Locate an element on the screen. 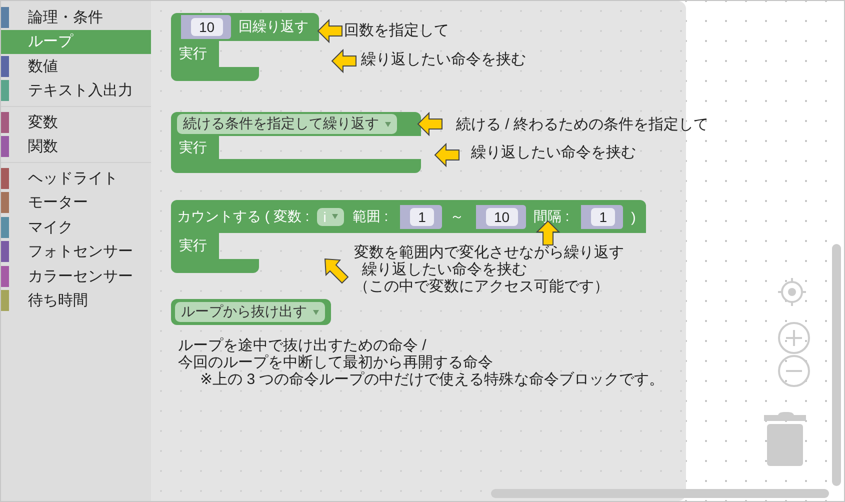 This screenshot has height=502, width=845. note-text: （この中で変数にアクセス可能です） is located at coordinates (482, 286).